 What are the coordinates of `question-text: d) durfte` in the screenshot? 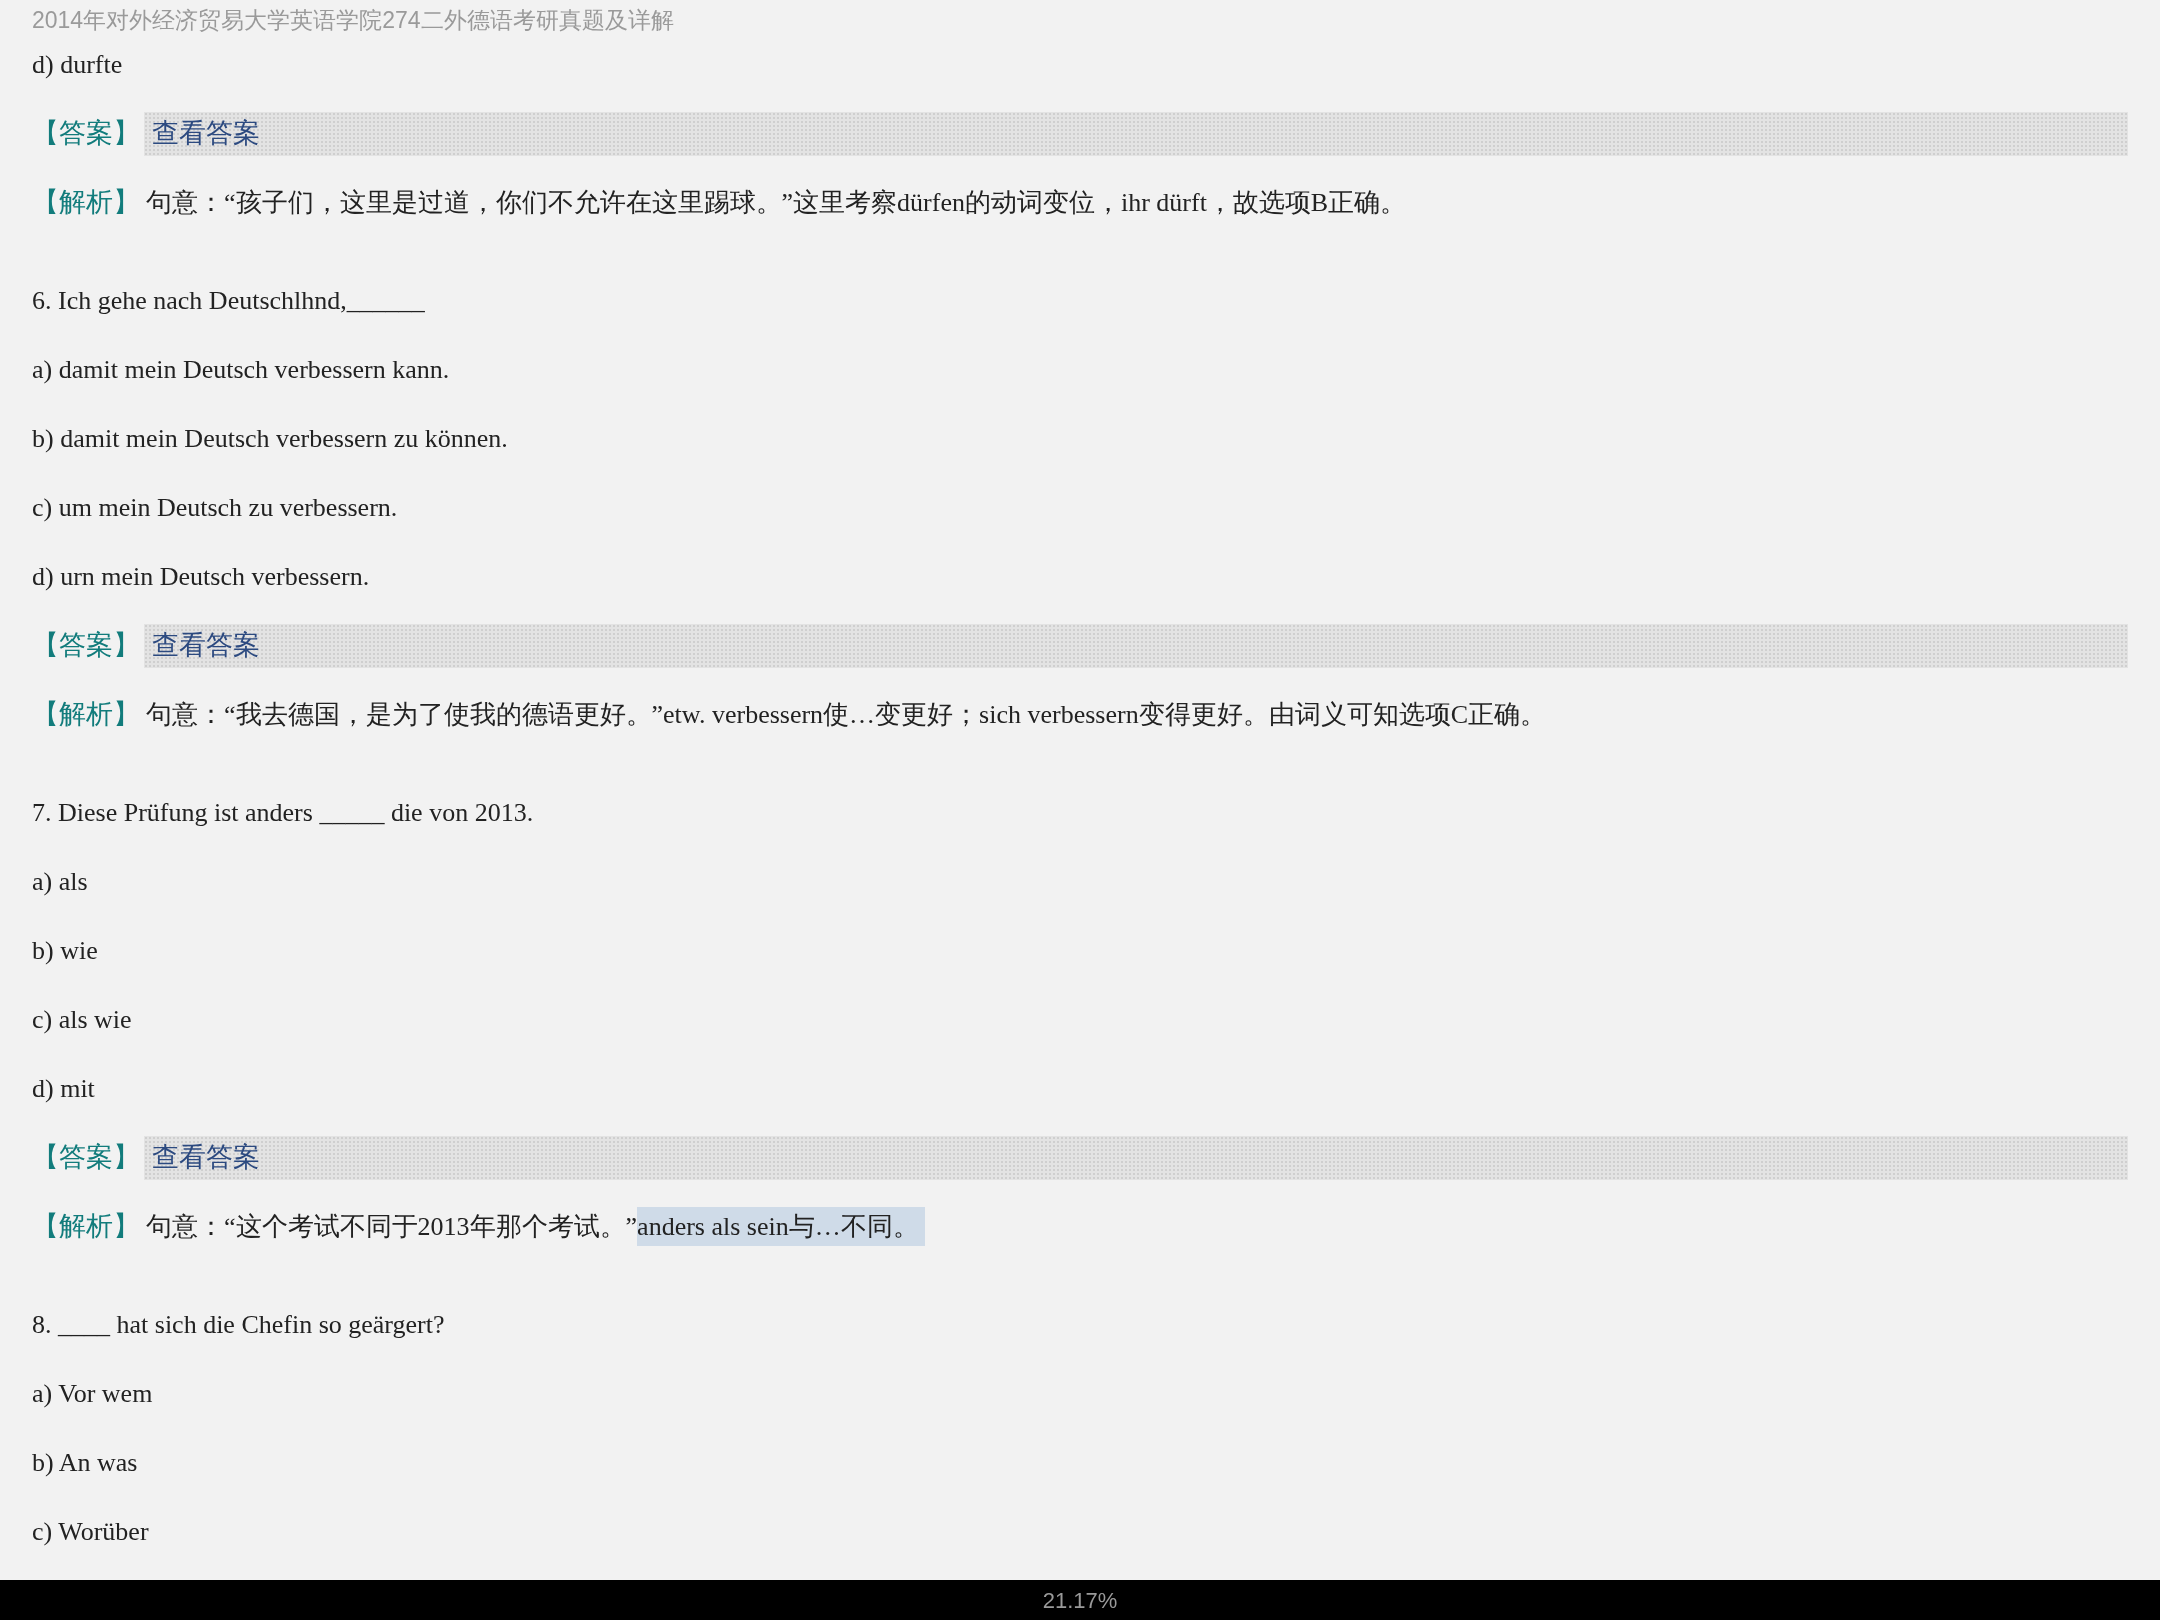 It's located at (77, 65).